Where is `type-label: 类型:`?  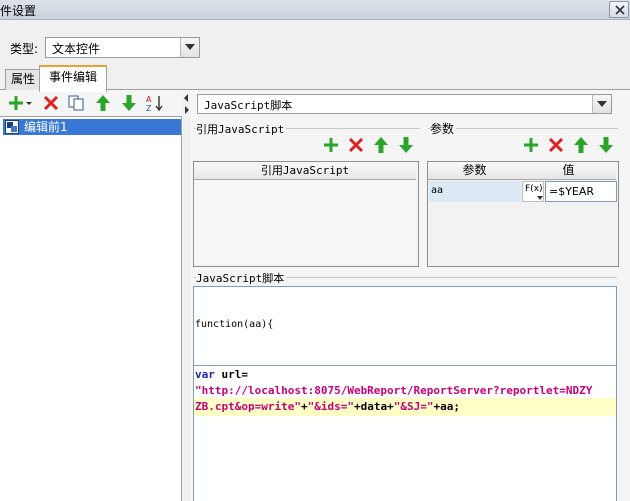
type-label: 类型: is located at coordinates (24, 49).